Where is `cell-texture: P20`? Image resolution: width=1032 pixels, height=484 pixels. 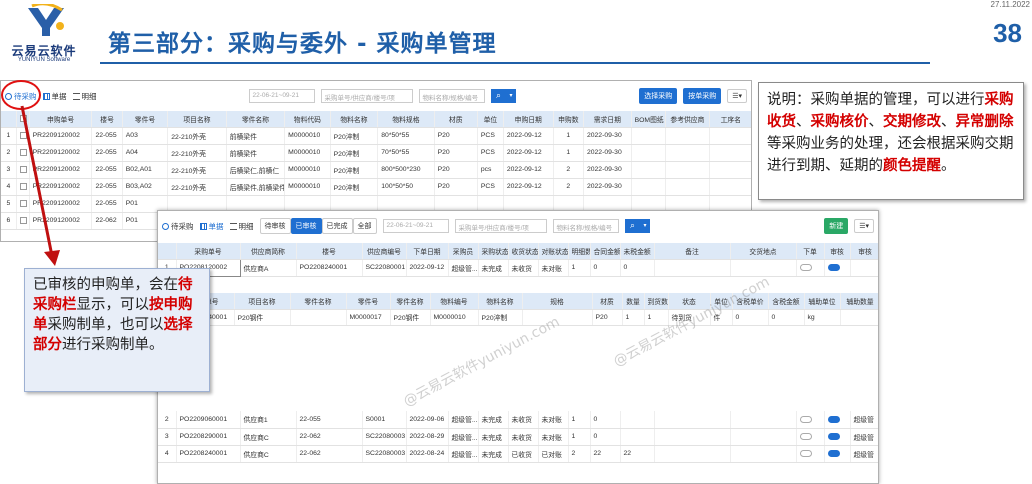 cell-texture: P20 is located at coordinates (456, 153).